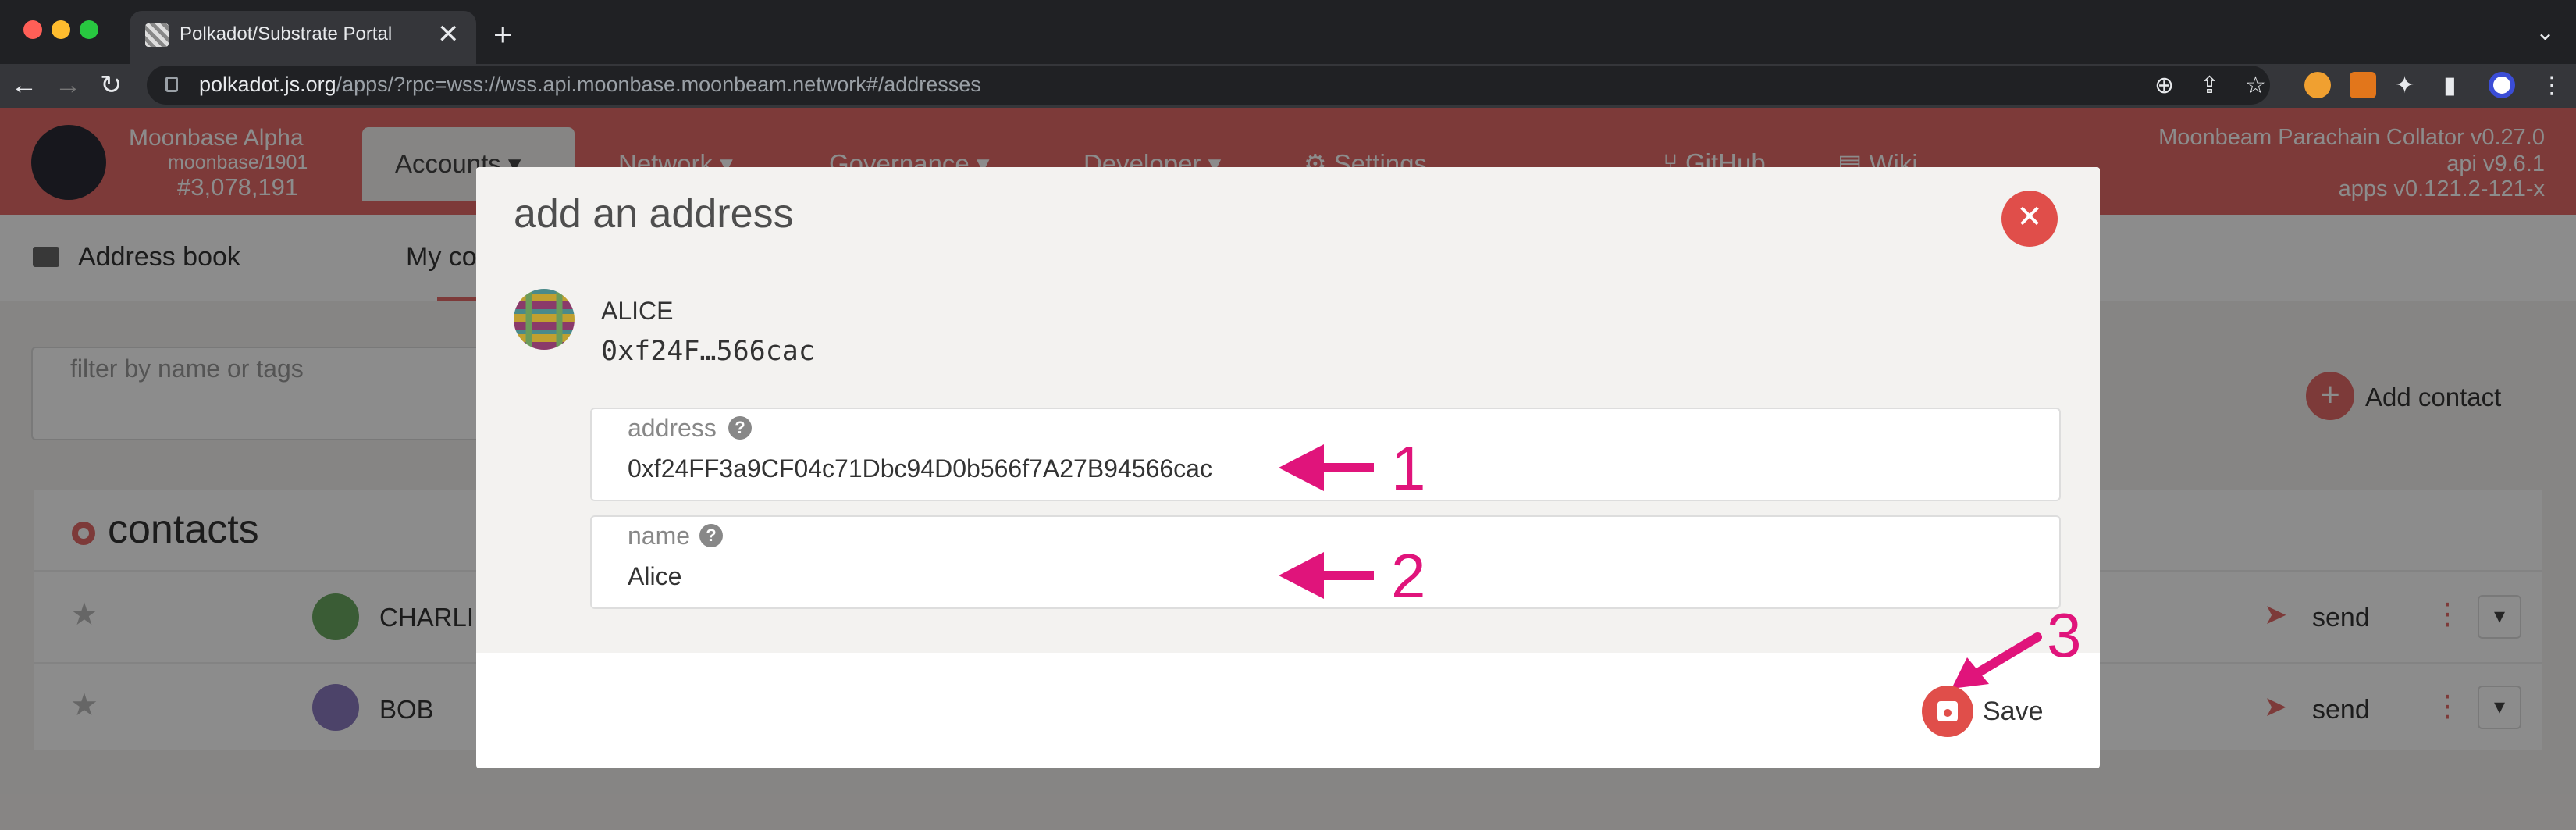 The height and width of the screenshot is (830, 2576). I want to click on window-close-dot, so click(32, 29).